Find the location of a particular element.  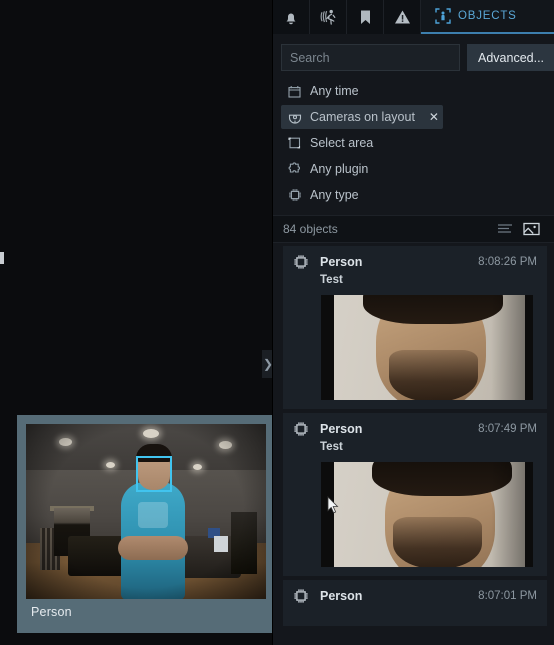

bell-icon is located at coordinates (291, 17).